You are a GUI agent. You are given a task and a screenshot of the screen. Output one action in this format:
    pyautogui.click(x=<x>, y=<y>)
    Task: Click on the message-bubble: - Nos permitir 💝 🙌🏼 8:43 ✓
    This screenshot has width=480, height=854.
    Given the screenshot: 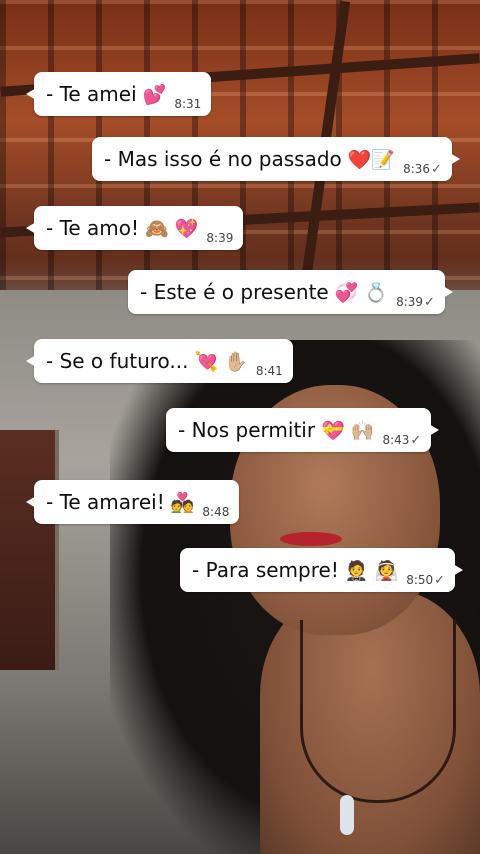 What is the action you would take?
    pyautogui.click(x=303, y=430)
    